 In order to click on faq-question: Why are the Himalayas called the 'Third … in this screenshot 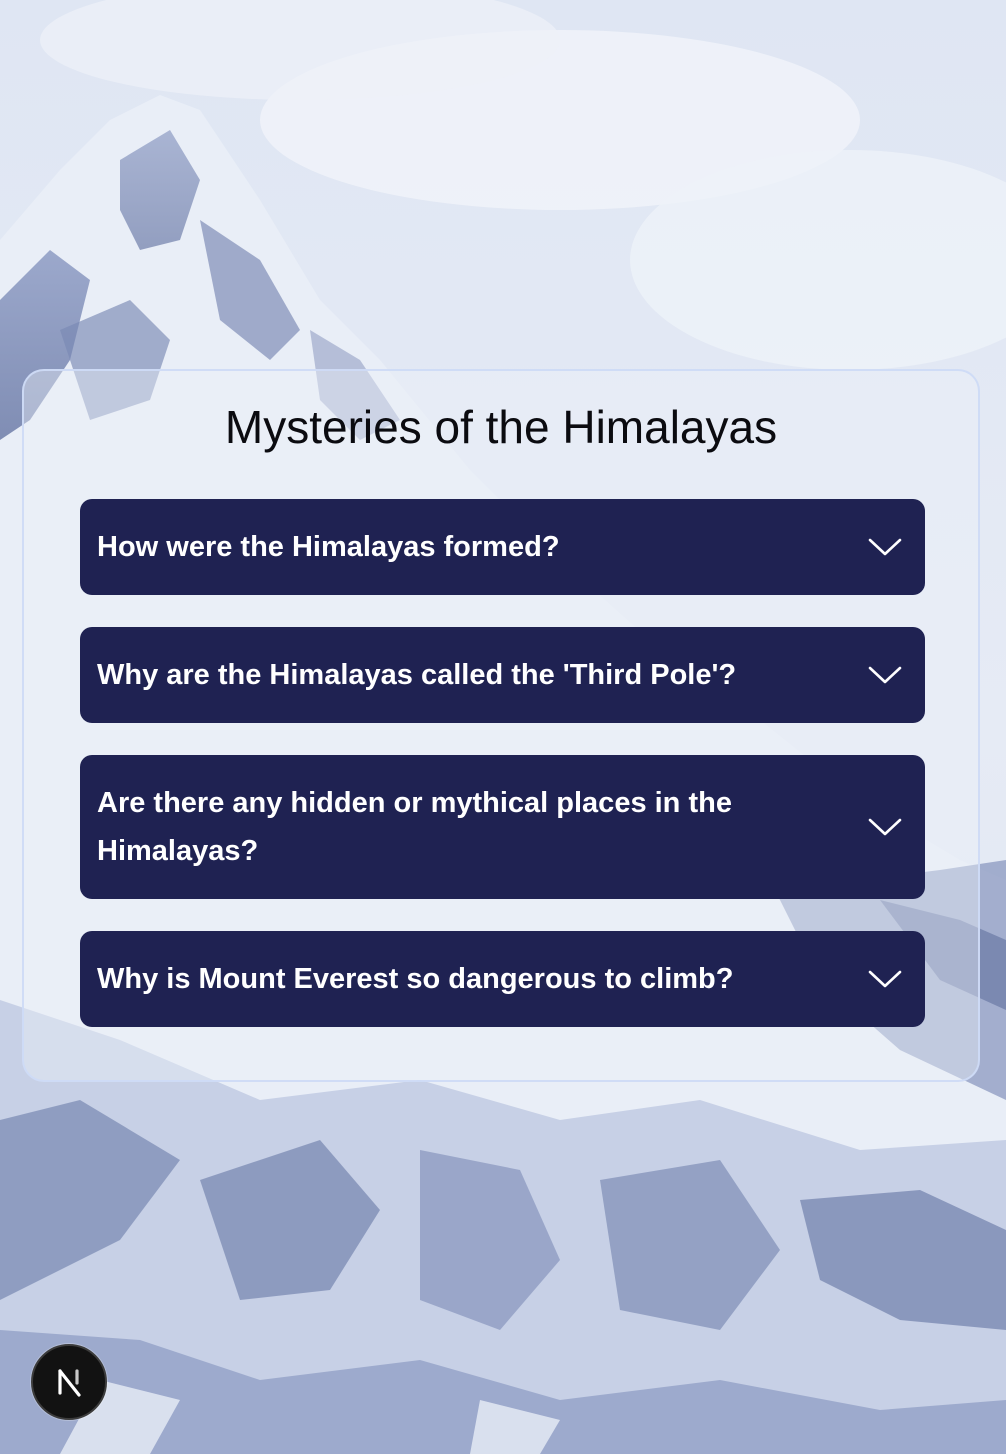, I will do `click(417, 675)`.